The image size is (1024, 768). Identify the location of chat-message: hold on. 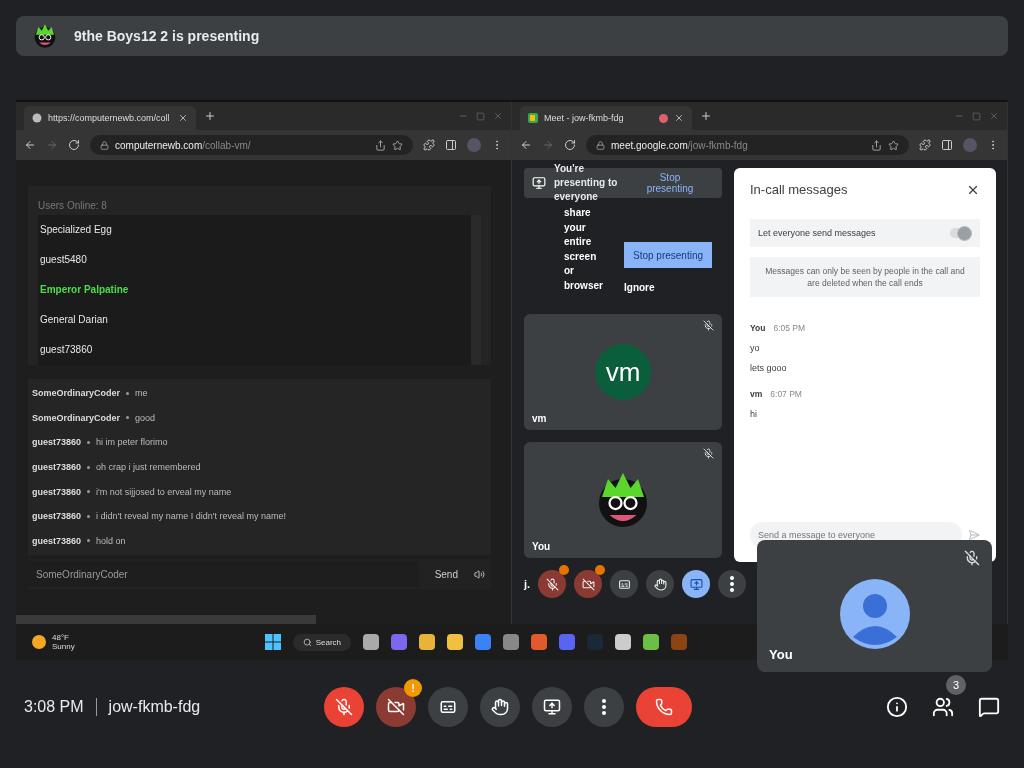
(111, 540).